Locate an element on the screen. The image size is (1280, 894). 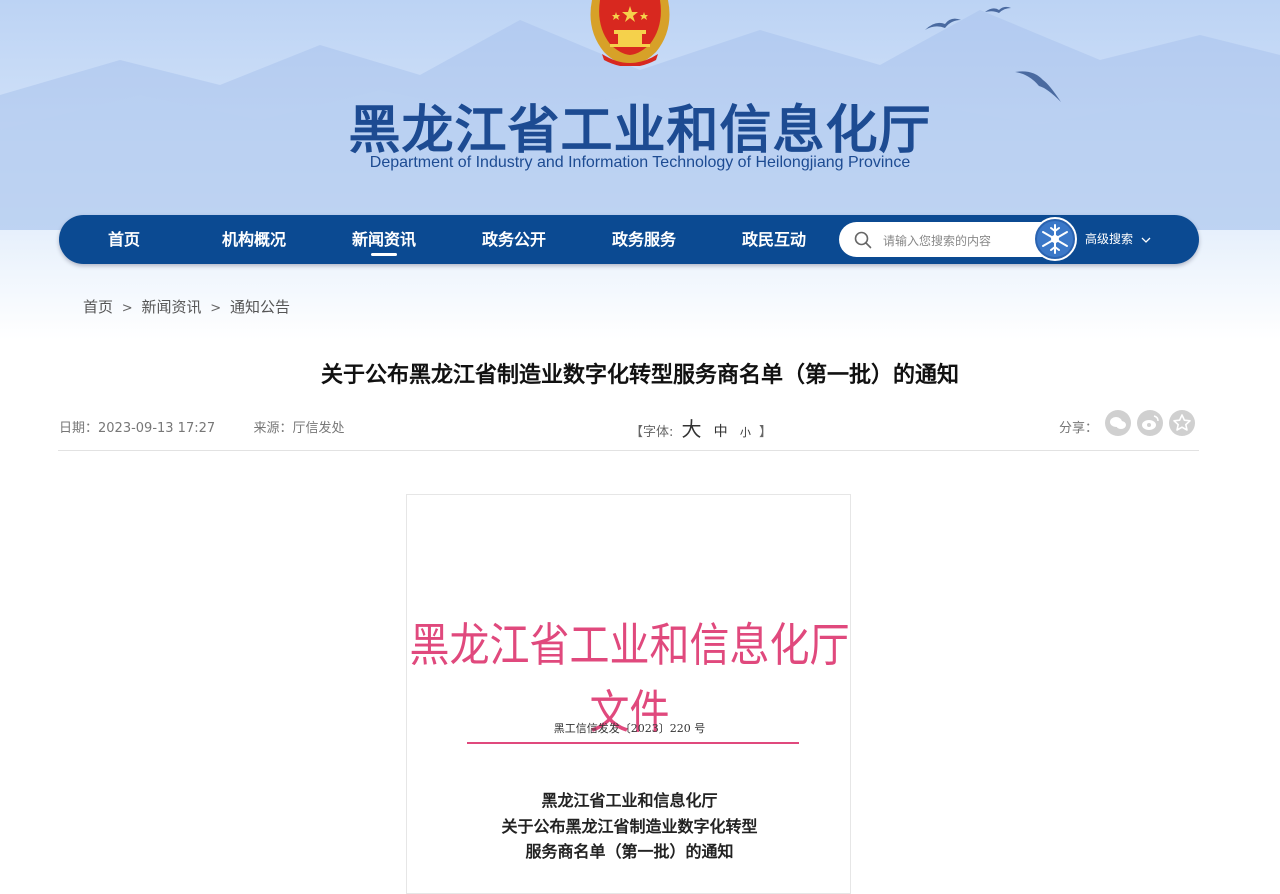
nav-item-news: 新闻资讯 is located at coordinates (384, 239).